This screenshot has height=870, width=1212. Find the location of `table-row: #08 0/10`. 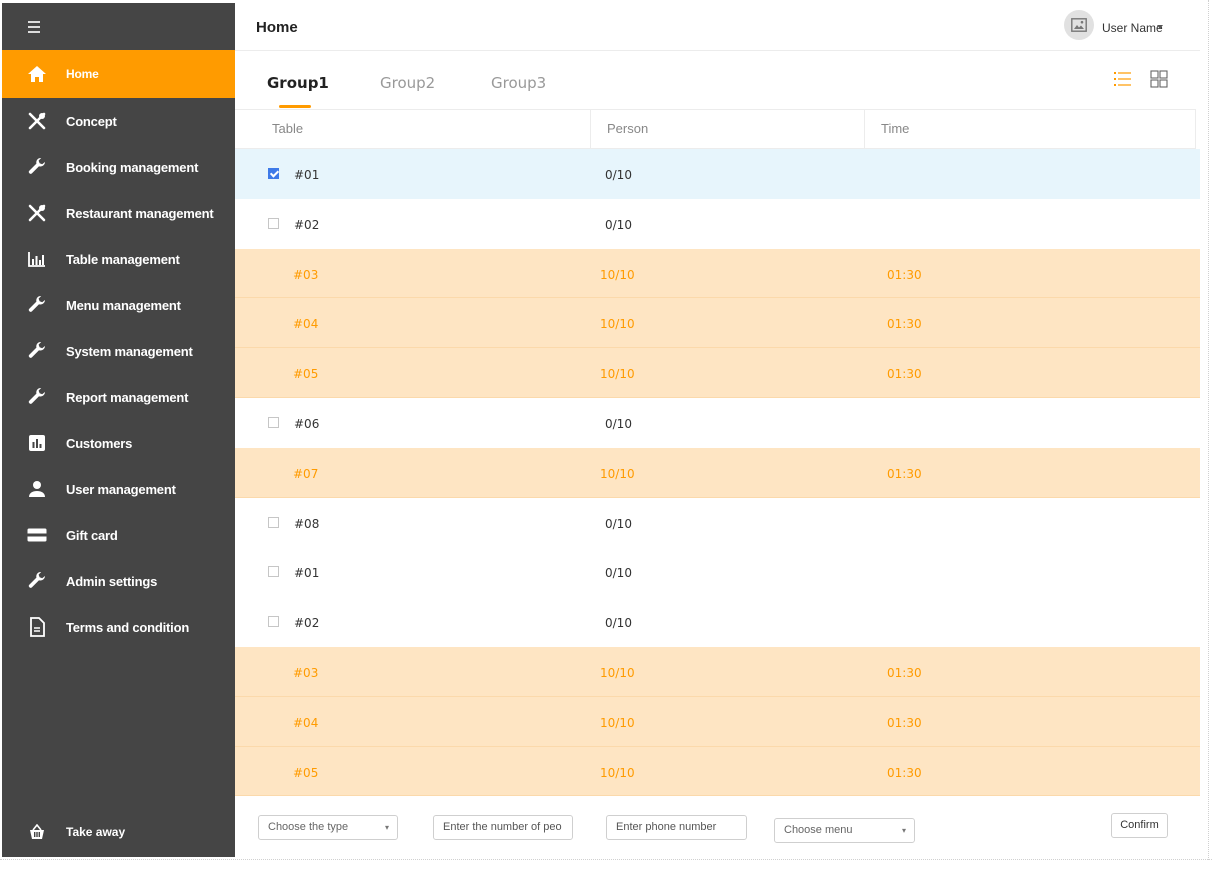

table-row: #08 0/10 is located at coordinates (717, 523).